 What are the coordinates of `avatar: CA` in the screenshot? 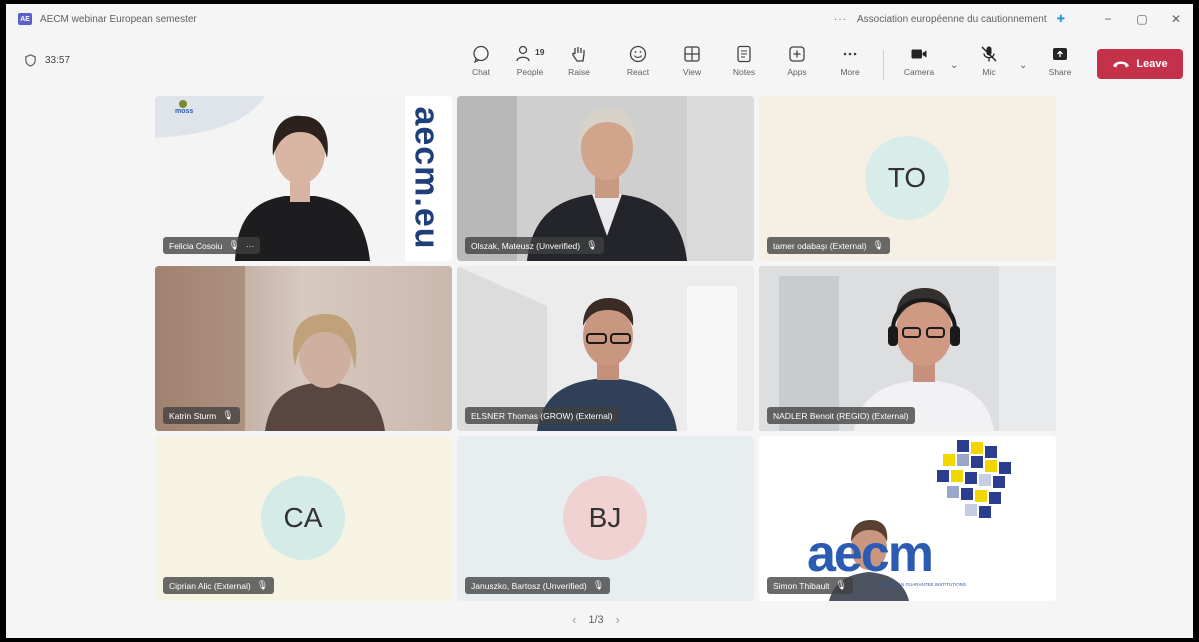 It's located at (303, 518).